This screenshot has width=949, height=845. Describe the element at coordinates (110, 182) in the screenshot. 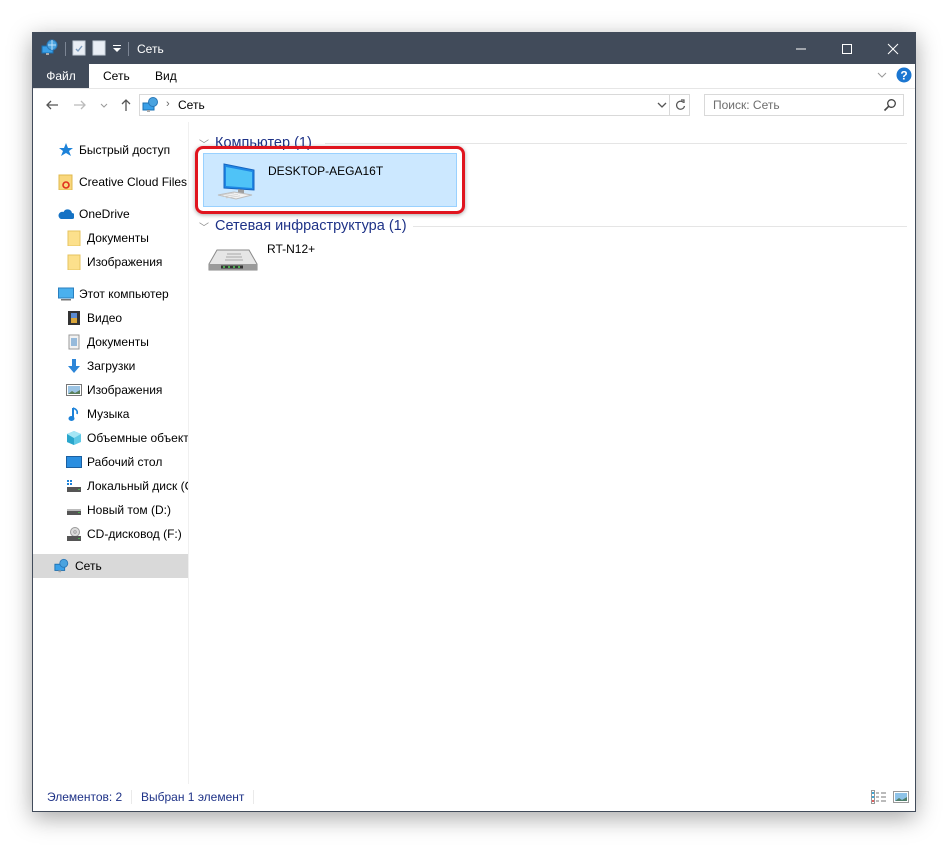

I see `sidebar-item-creative-cloud: Creative Cloud Files` at that location.